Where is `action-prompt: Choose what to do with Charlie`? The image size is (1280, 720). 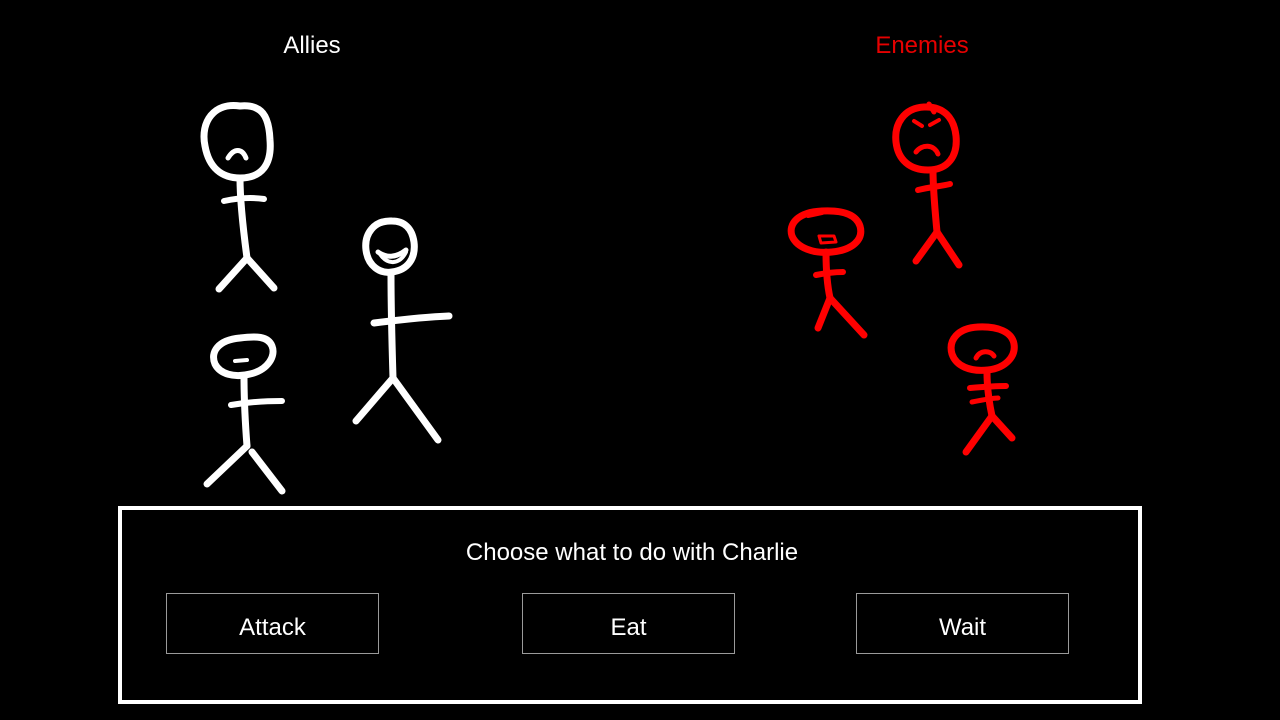
action-prompt: Choose what to do with Charlie is located at coordinates (632, 552).